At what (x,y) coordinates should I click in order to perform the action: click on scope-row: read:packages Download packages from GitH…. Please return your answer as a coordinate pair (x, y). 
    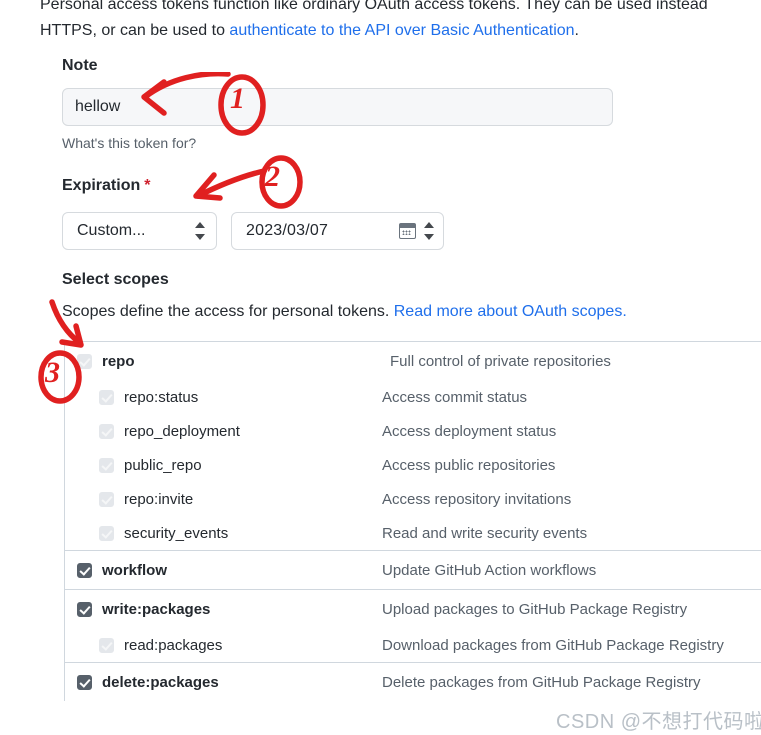
    Looking at the image, I should click on (413, 645).